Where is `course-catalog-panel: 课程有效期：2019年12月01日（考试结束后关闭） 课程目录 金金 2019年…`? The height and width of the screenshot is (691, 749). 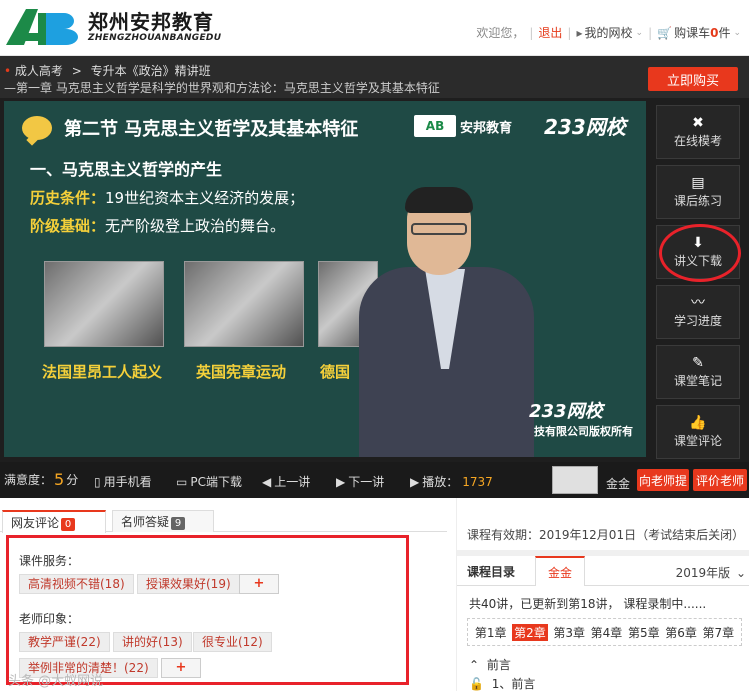 course-catalog-panel: 课程有效期：2019年12月01日（考试结束后关闭） 课程目录 金金 2019年… is located at coordinates (602, 594).